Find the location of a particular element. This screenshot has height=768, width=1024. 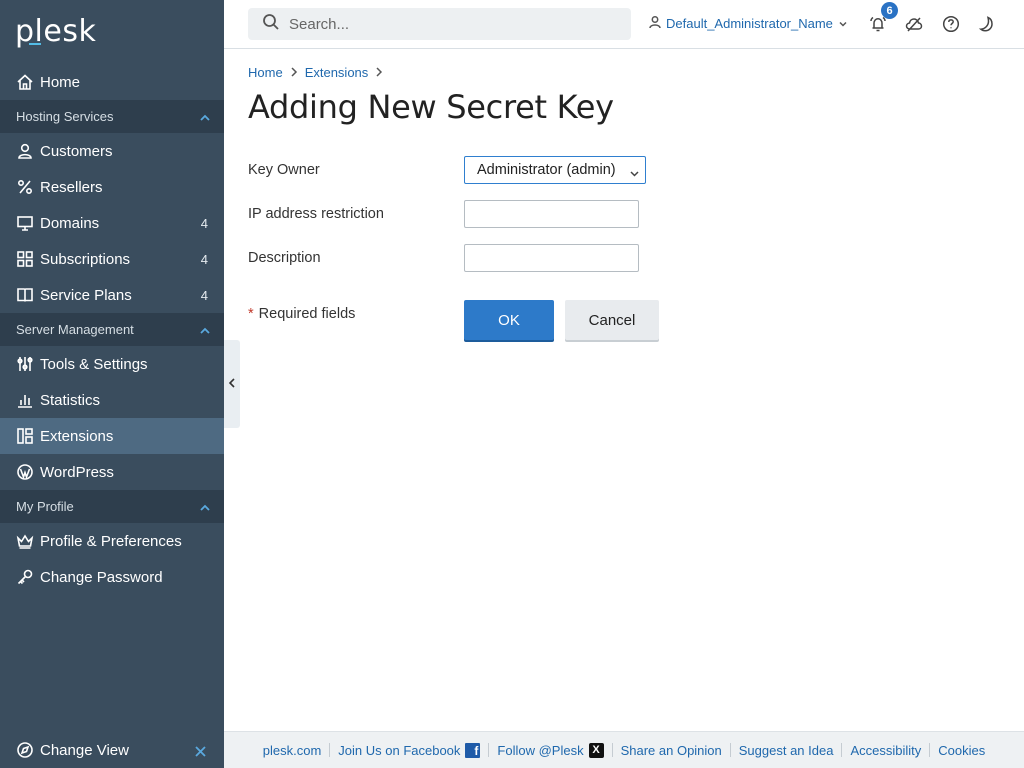

sidebar-item-service-plans: Service Plans 4 is located at coordinates (112, 295).